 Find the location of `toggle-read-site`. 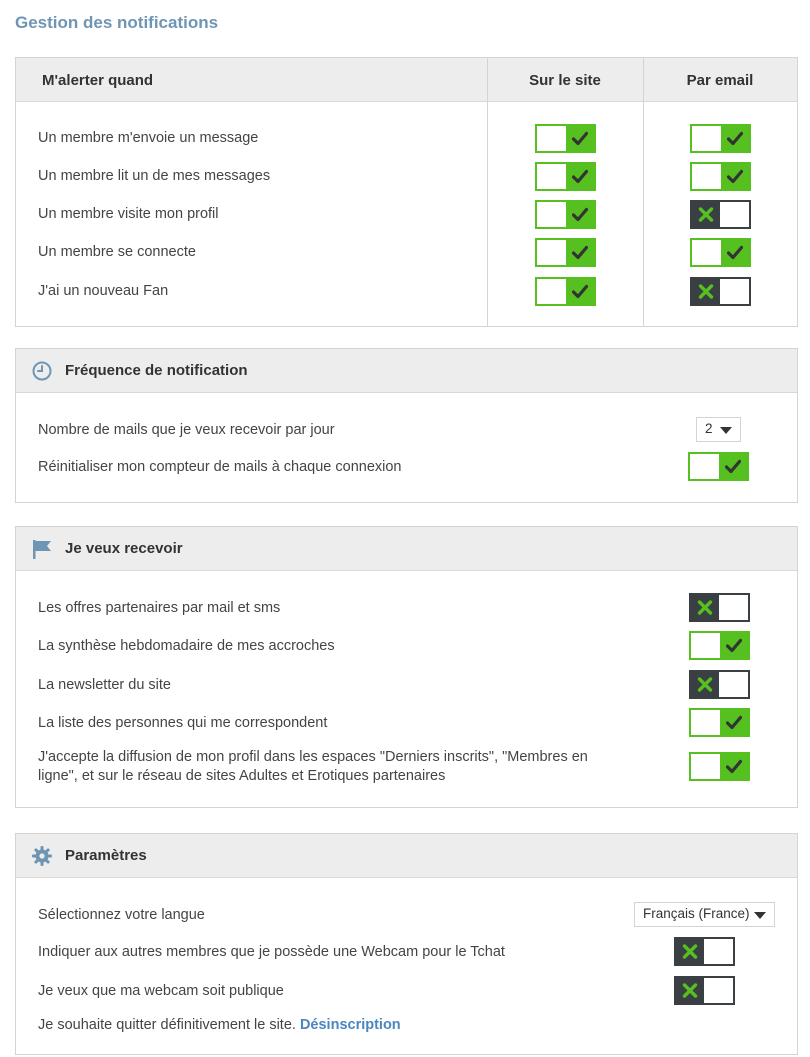

toggle-read-site is located at coordinates (565, 176).